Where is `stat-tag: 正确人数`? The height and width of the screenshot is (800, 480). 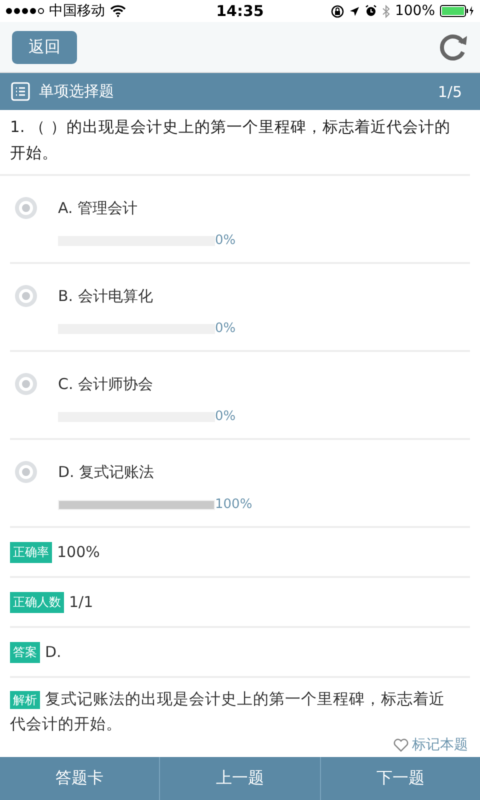 stat-tag: 正确人数 is located at coordinates (37, 602).